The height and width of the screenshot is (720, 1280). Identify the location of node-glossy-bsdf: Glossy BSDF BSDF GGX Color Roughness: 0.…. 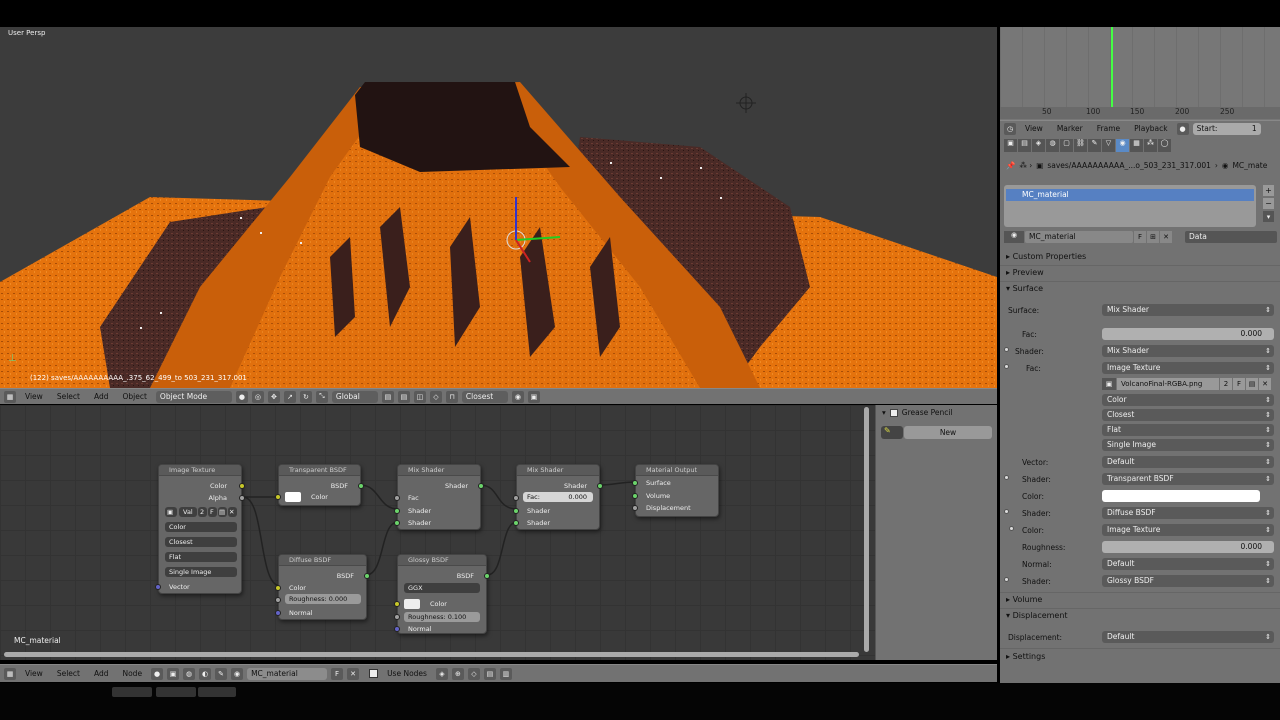
(442, 594).